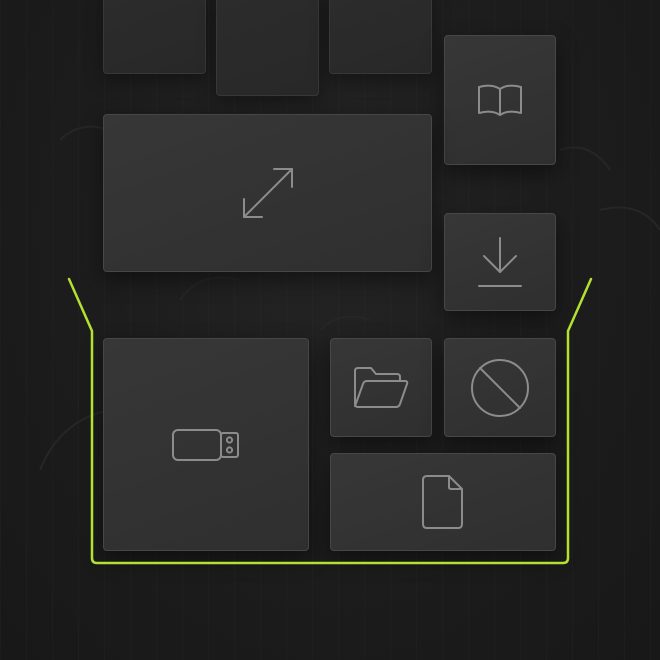 The height and width of the screenshot is (660, 660). I want to click on download-icon, so click(500, 262).